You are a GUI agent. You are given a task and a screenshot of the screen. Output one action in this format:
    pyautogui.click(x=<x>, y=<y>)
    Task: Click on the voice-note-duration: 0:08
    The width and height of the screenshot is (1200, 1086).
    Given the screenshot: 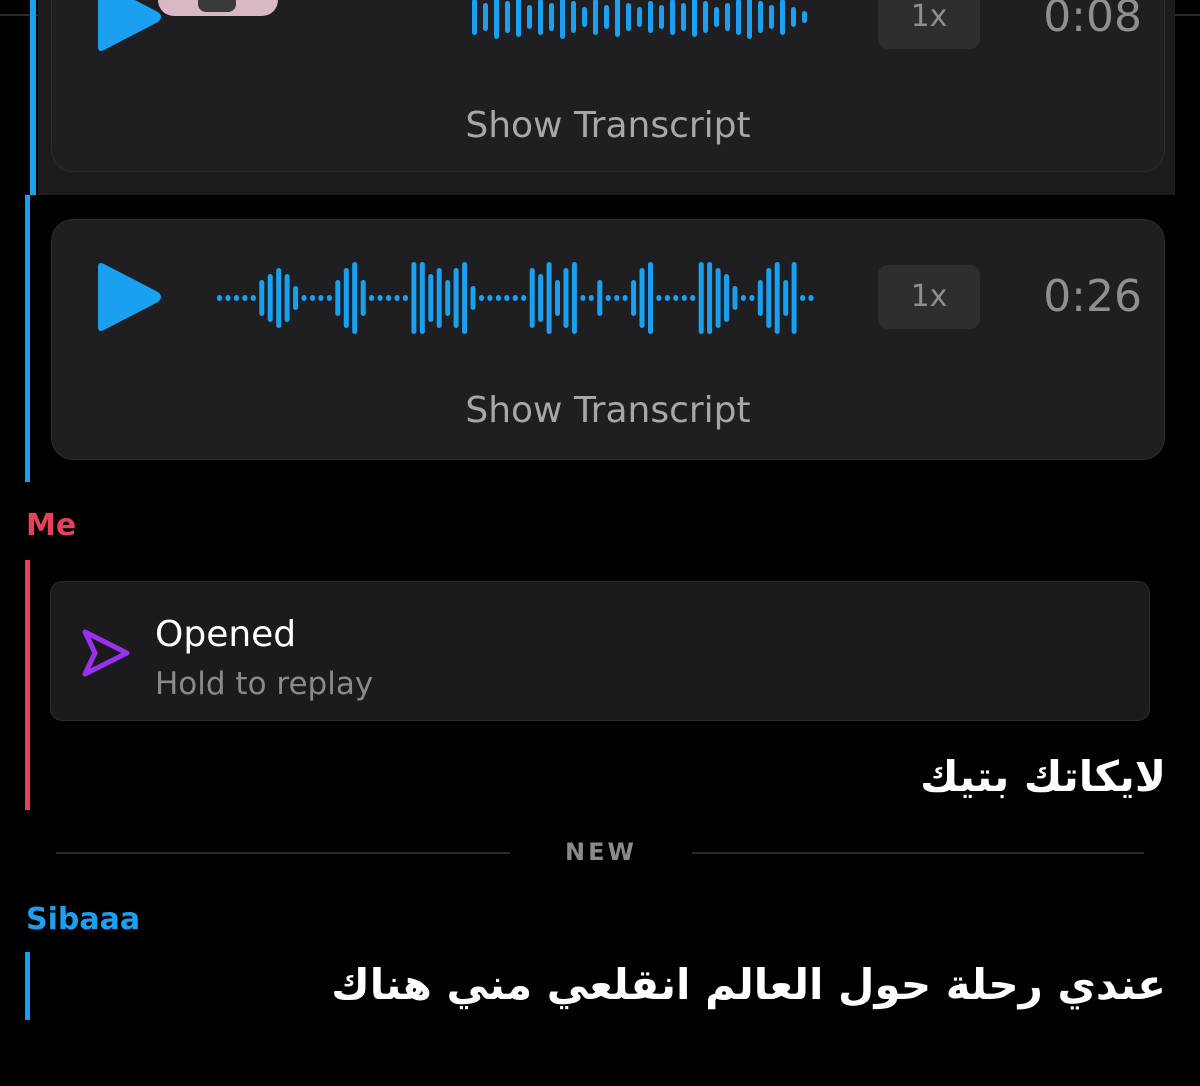 What is the action you would take?
    pyautogui.click(x=1092, y=21)
    